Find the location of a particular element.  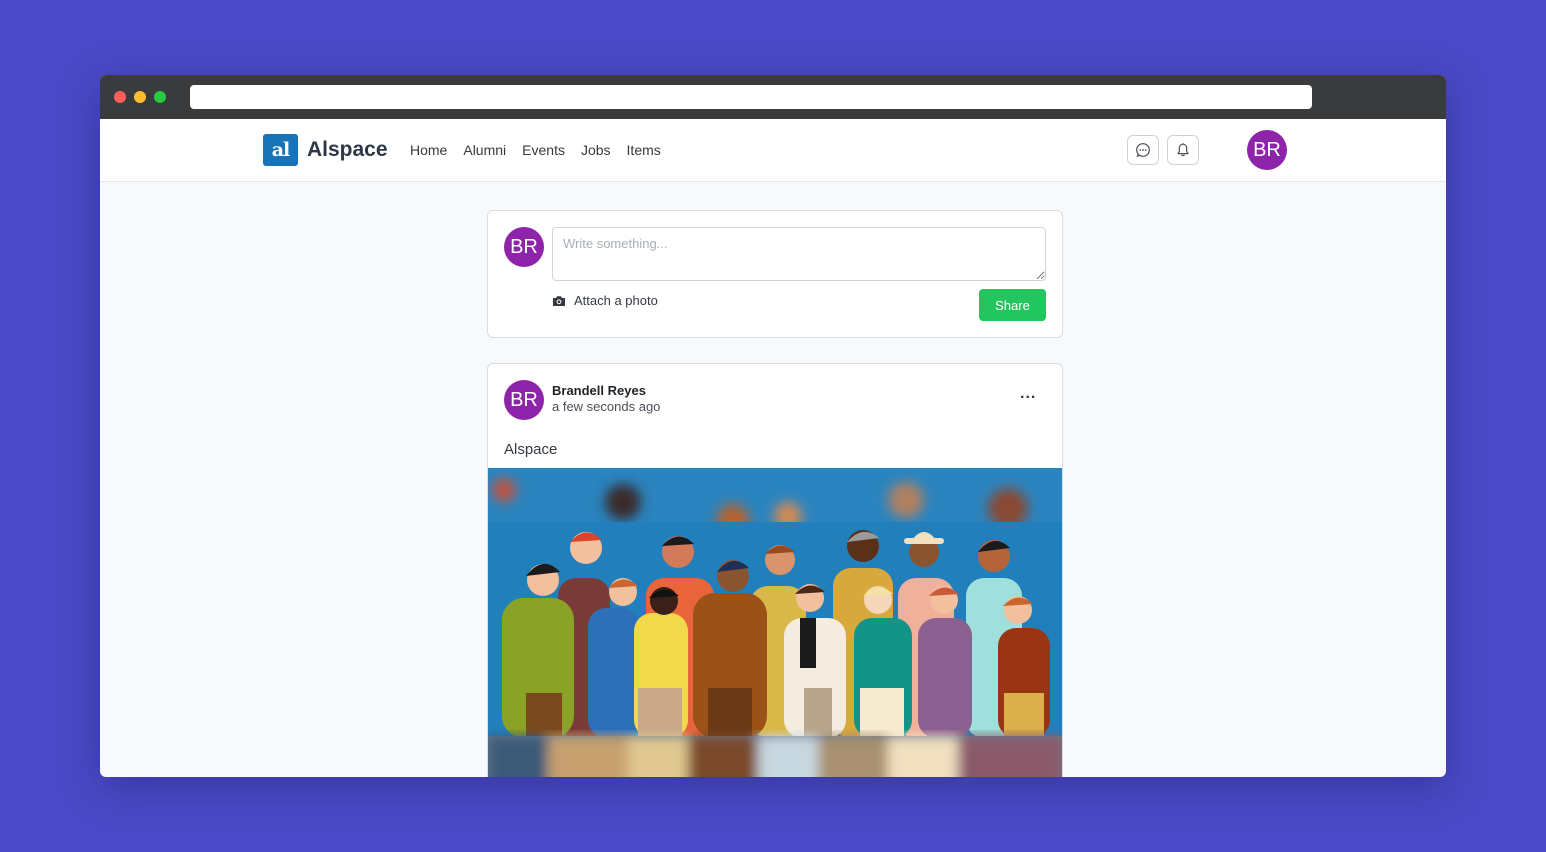

address-bar is located at coordinates (751, 97).